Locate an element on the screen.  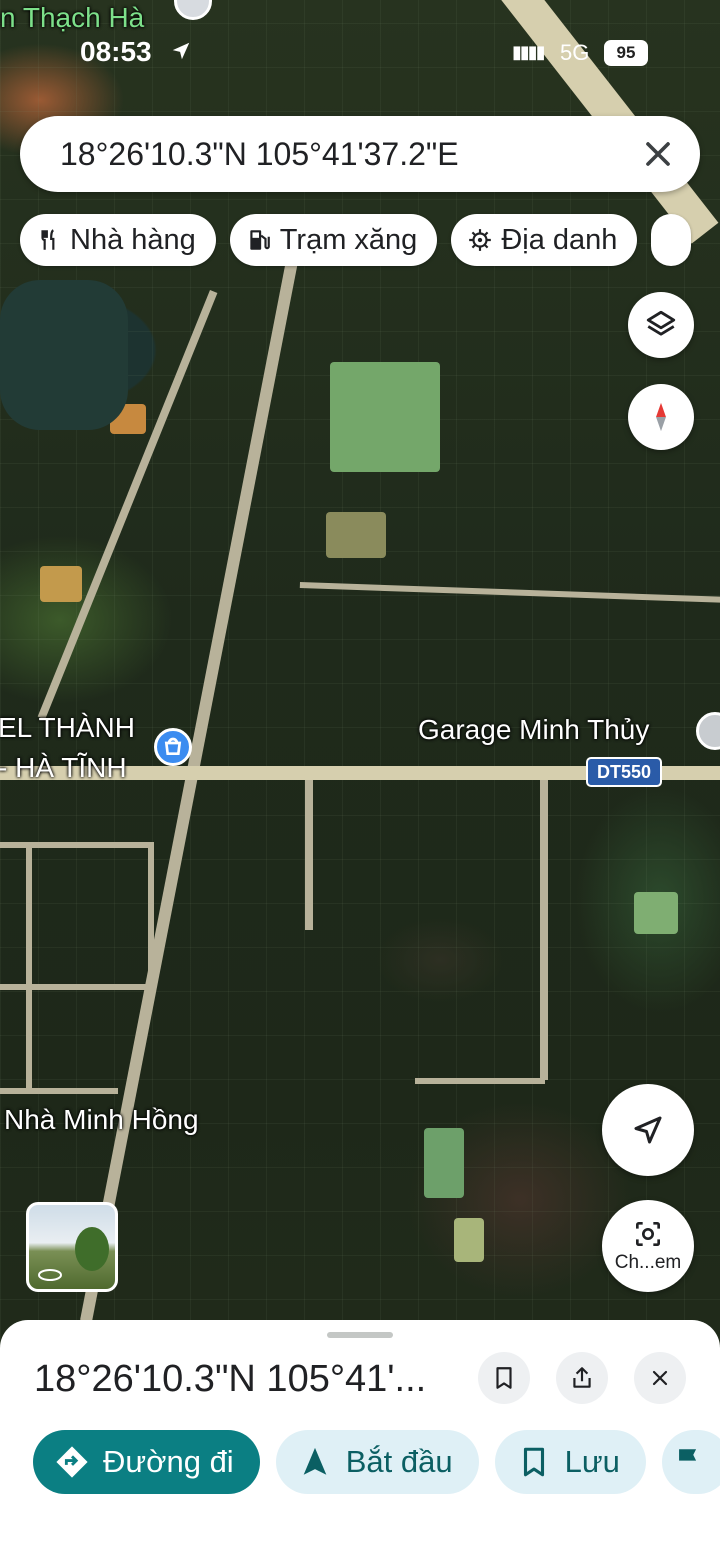
bag-icon is located at coordinates (173, 746).